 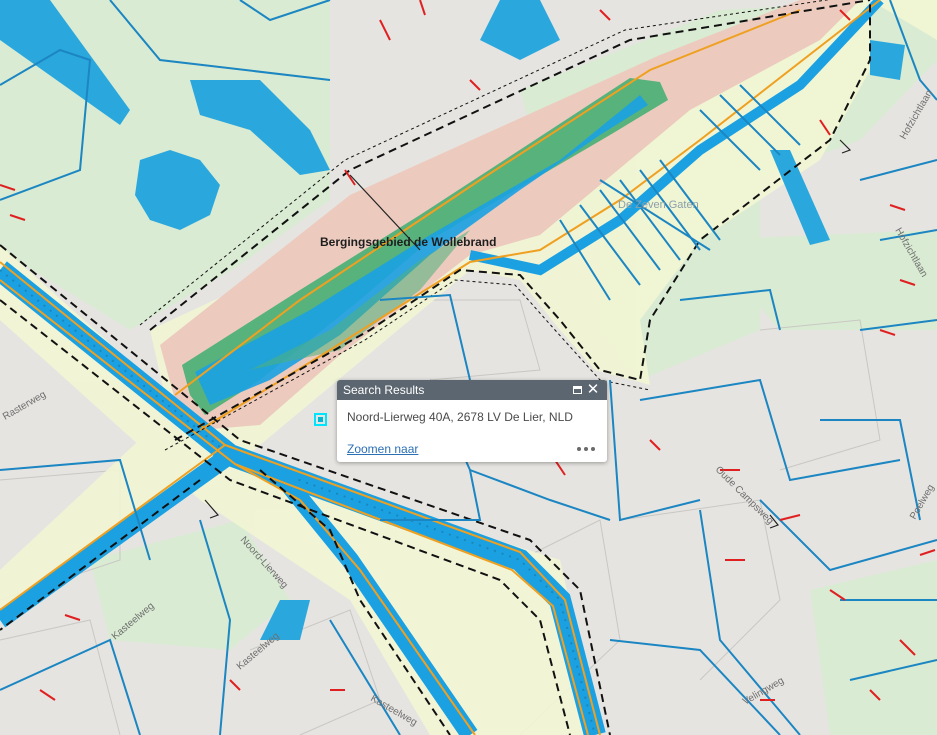 I want to click on area-label-faint: De Zeven Gaten, so click(x=658, y=205).